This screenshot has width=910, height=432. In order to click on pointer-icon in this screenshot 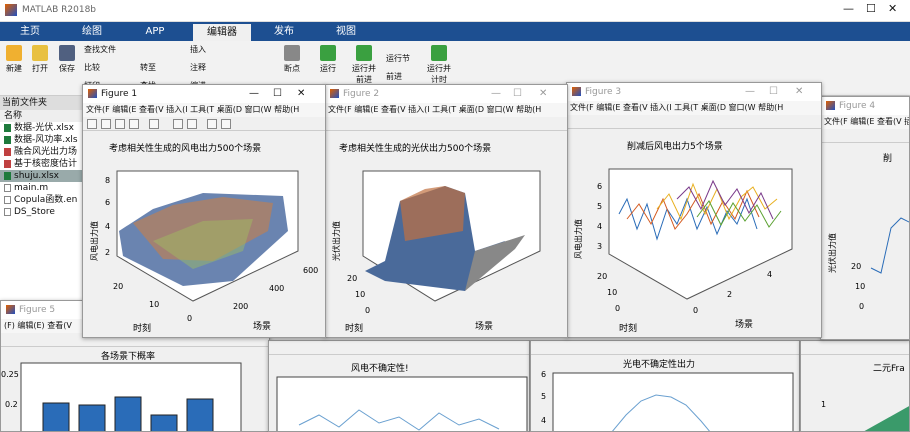, I will do `click(212, 124)`.